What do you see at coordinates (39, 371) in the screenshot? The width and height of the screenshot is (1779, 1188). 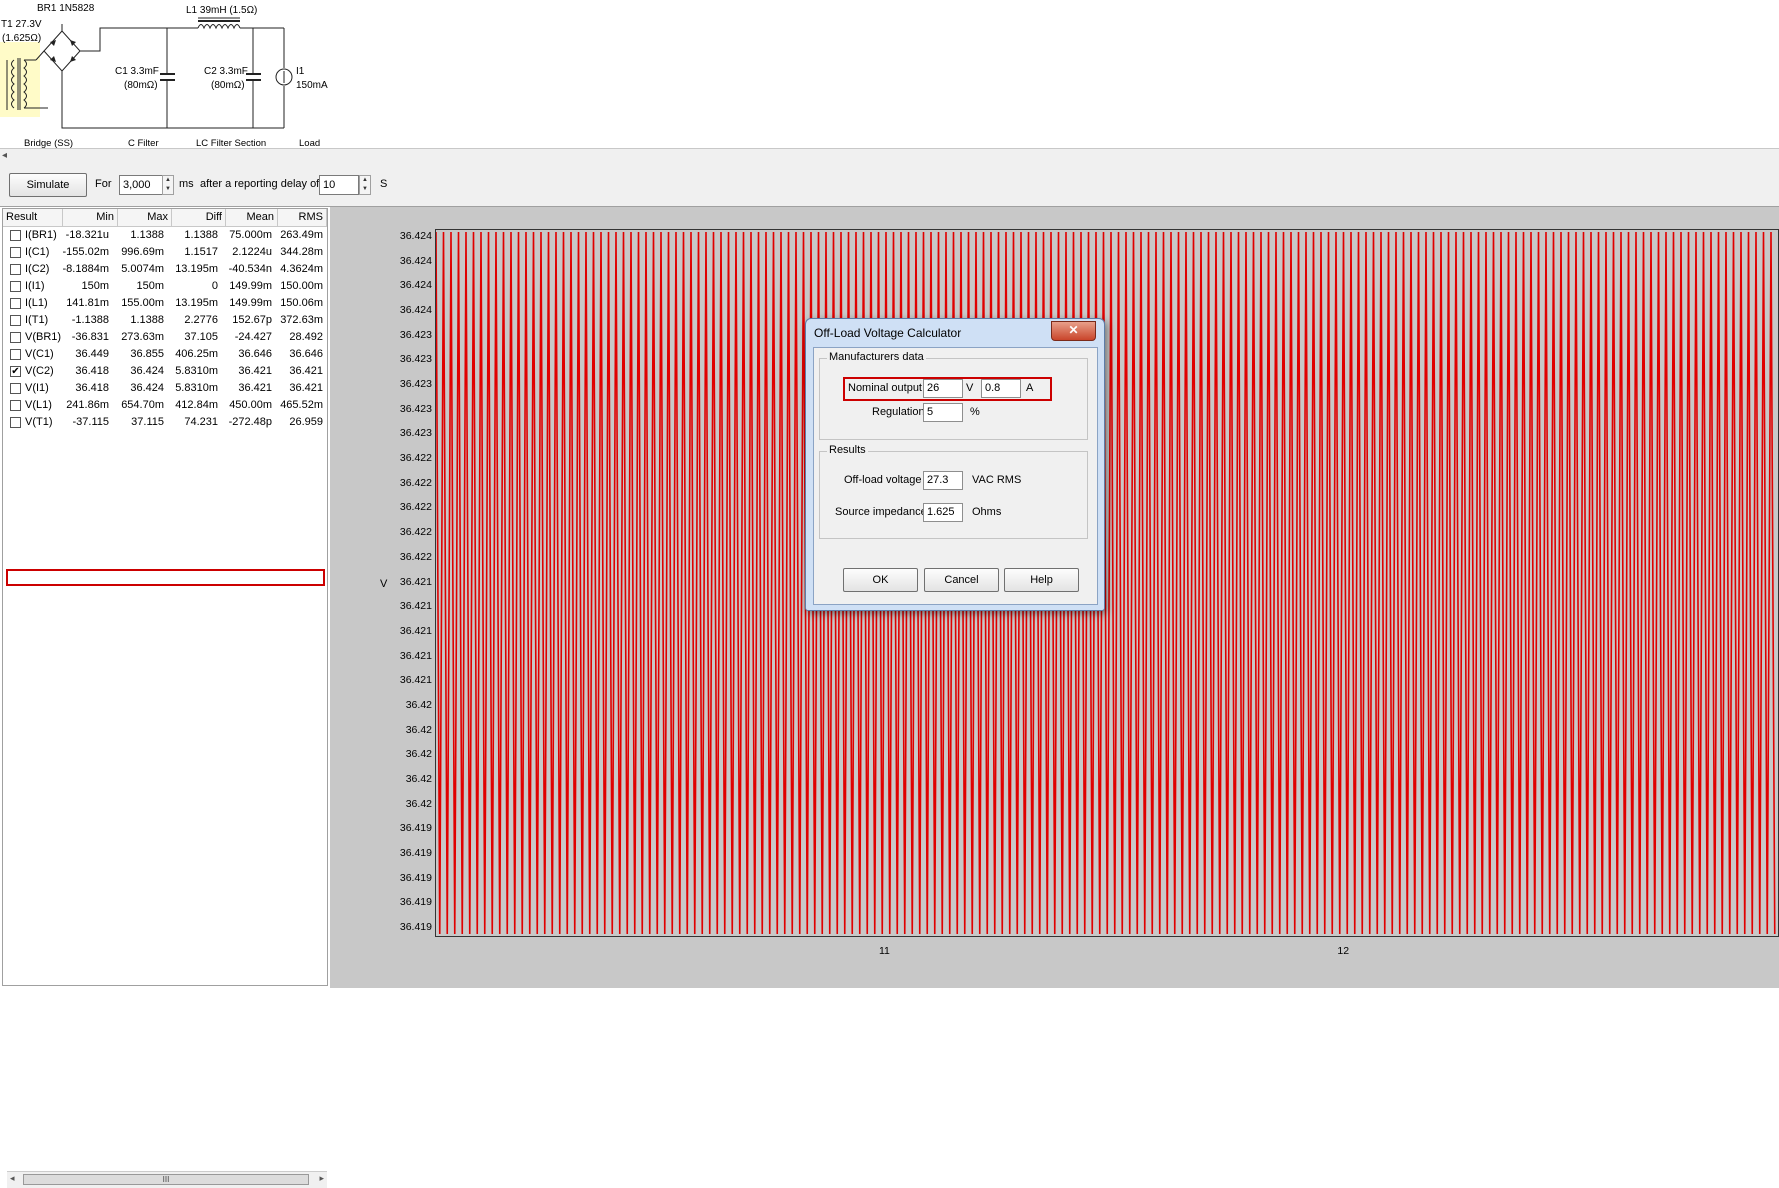 I see `row-result-name: V(C2)` at bounding box center [39, 371].